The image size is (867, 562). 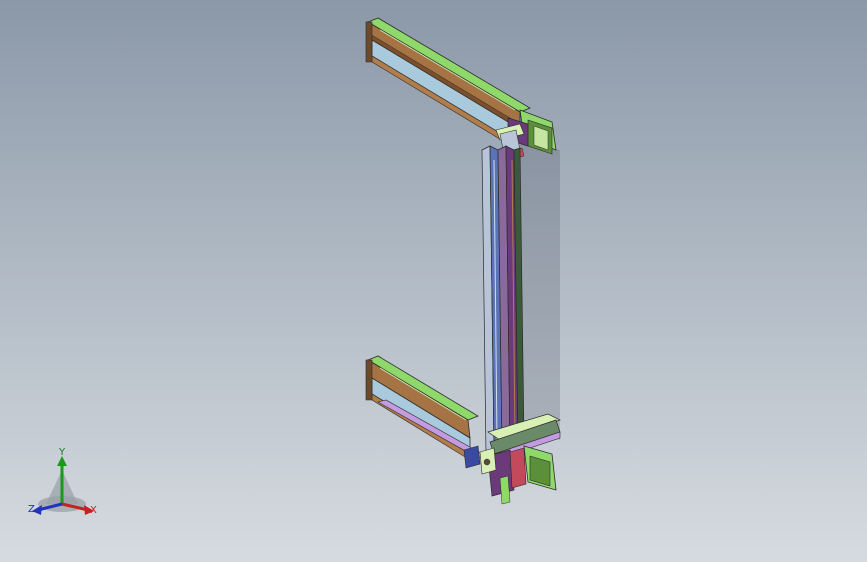 I want to click on triad-x-label: X, so click(x=93, y=510).